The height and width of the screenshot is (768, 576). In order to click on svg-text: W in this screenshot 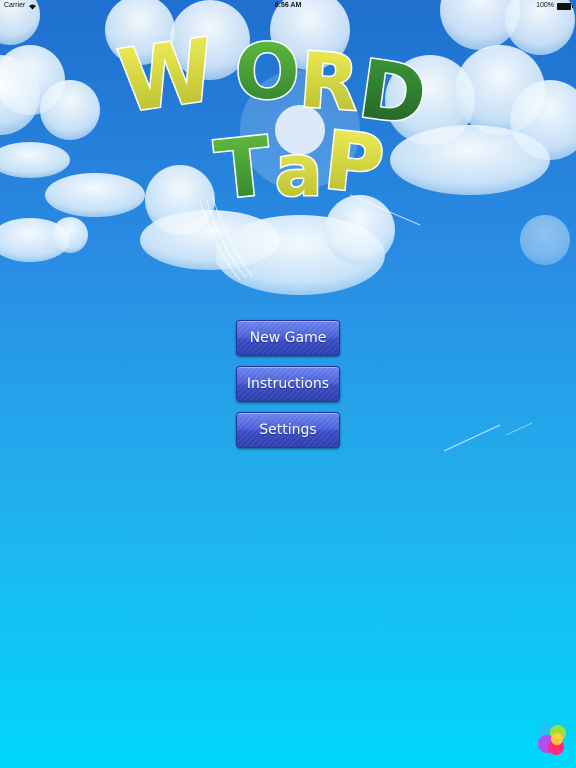, I will do `click(167, 76)`.